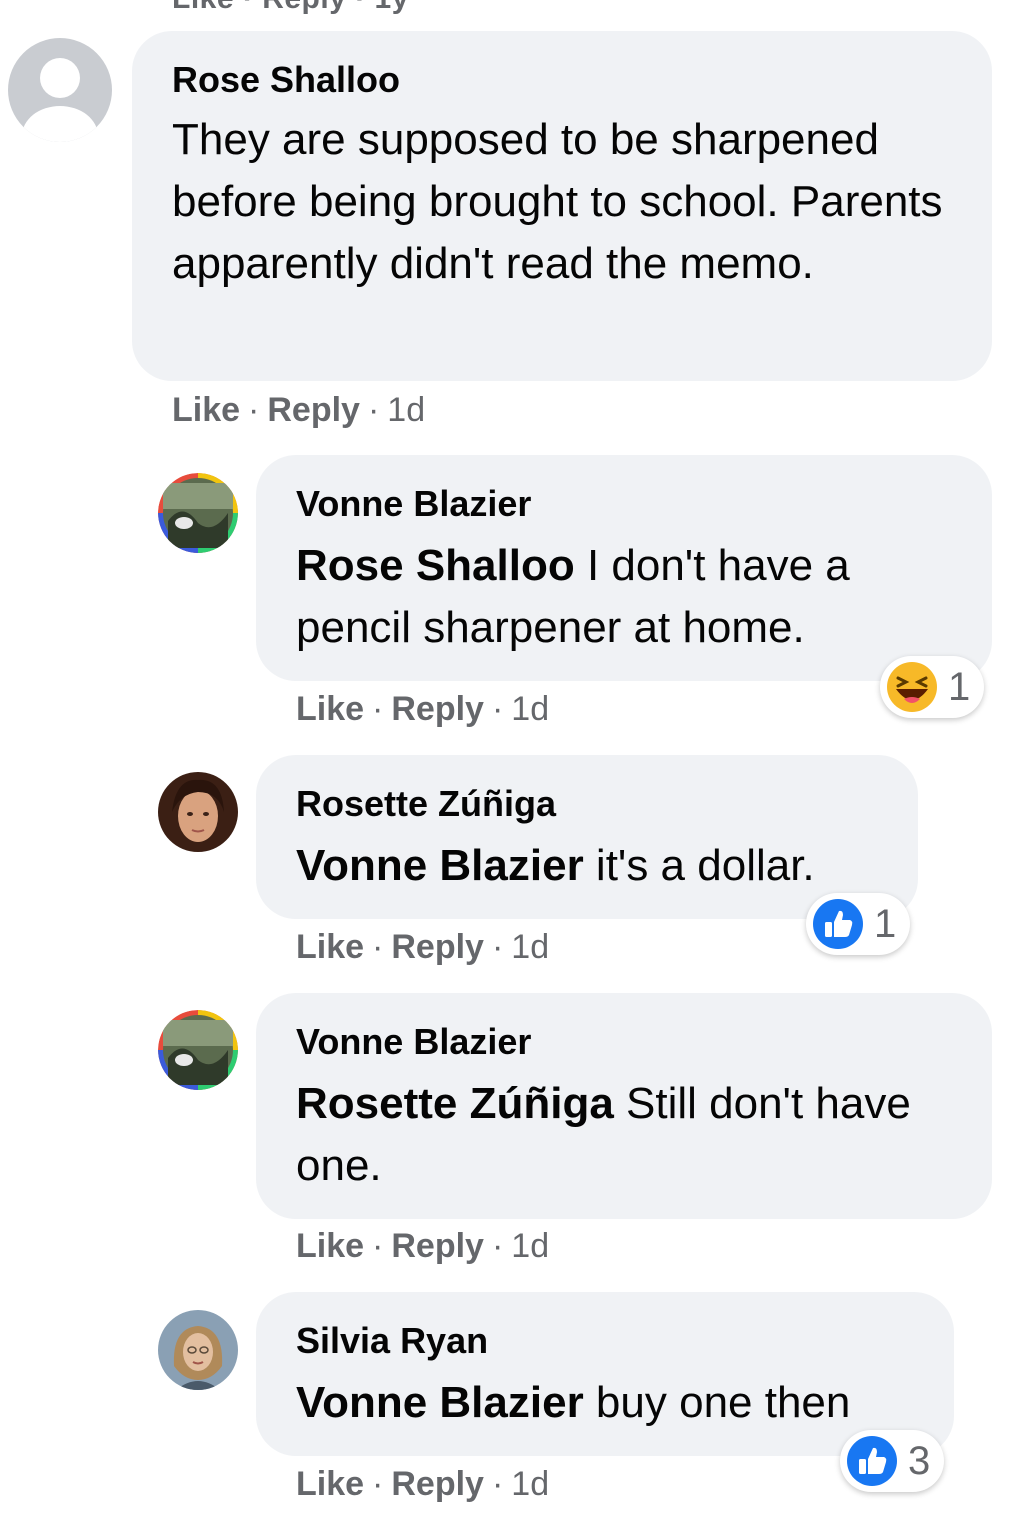  I want to click on comment-text: Vonne Blazier buy one then, so click(605, 1403).